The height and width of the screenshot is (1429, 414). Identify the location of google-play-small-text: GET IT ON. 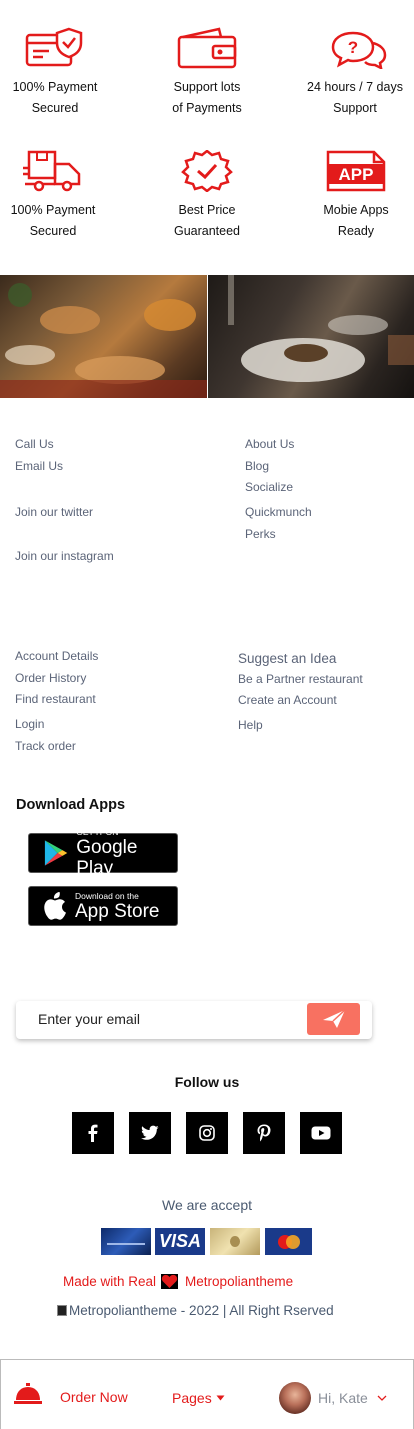
(97, 832).